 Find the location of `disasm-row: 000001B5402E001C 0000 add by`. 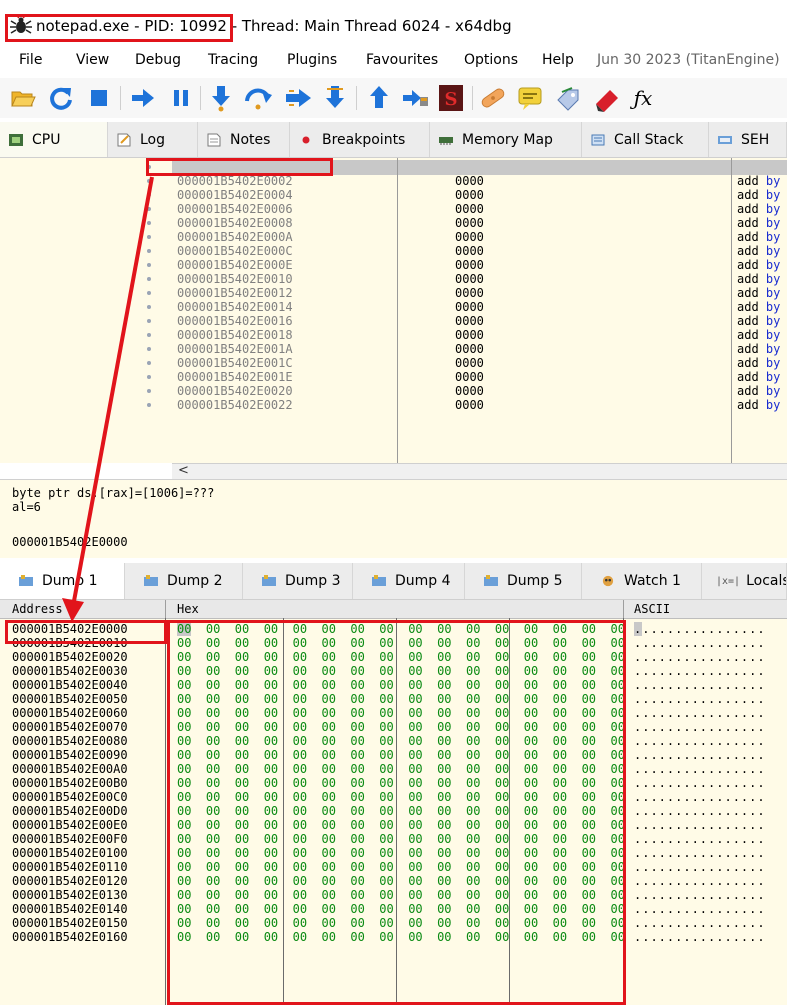

disasm-row: 000001B5402E001C 0000 add by is located at coordinates (393, 363).